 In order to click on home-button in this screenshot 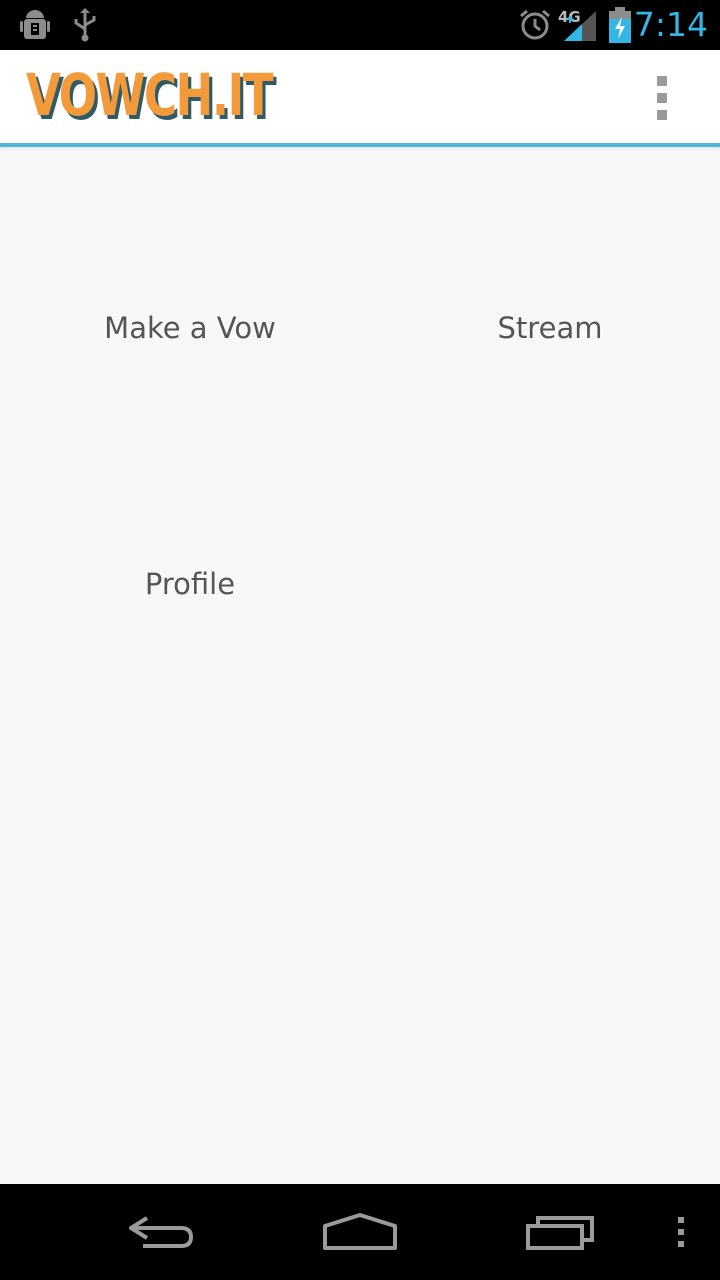, I will do `click(360, 1232)`.